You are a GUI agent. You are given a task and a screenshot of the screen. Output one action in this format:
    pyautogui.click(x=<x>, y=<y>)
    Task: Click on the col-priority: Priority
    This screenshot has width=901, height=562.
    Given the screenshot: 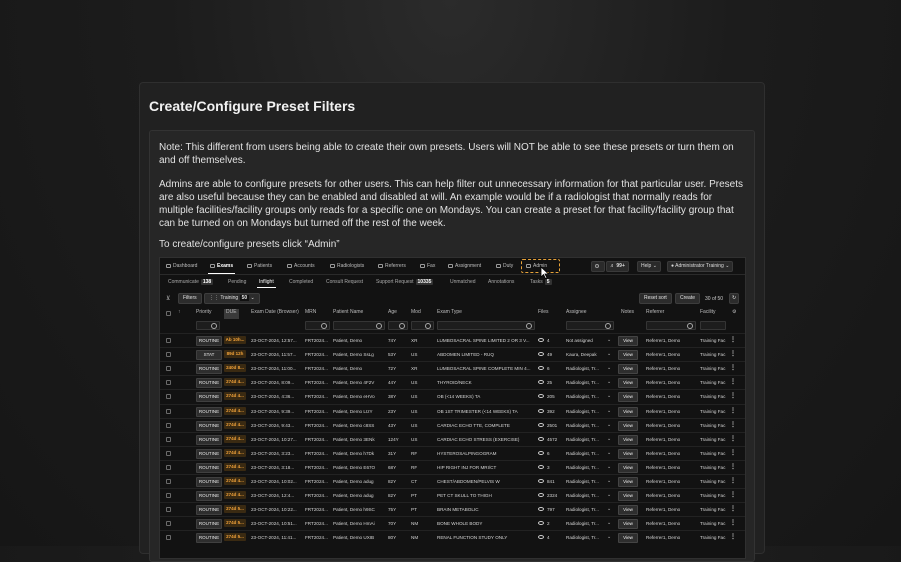 What is the action you would take?
    pyautogui.click(x=204, y=314)
    